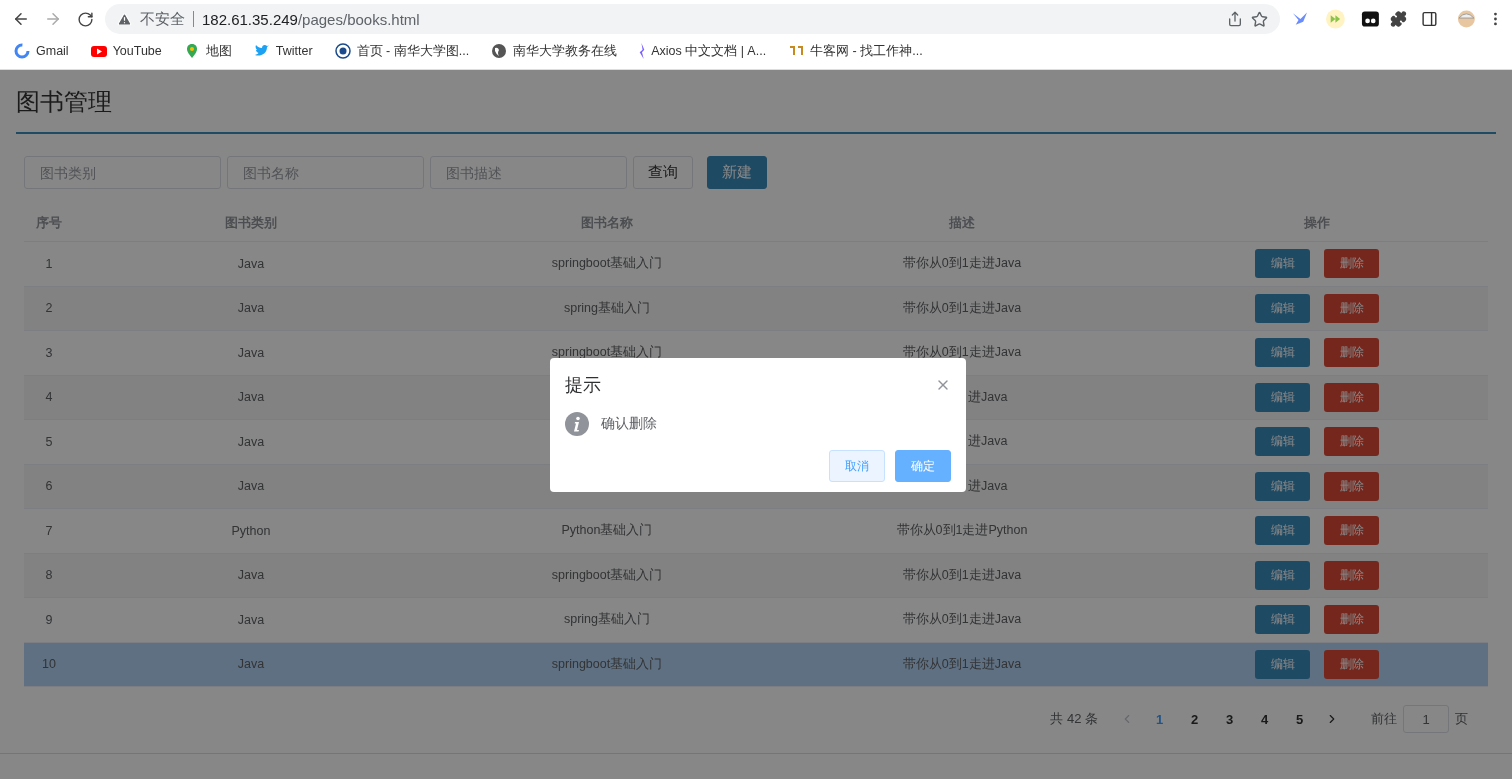 The width and height of the screenshot is (1512, 779). What do you see at coordinates (49, 619) in the screenshot?
I see `table-cell: 9` at bounding box center [49, 619].